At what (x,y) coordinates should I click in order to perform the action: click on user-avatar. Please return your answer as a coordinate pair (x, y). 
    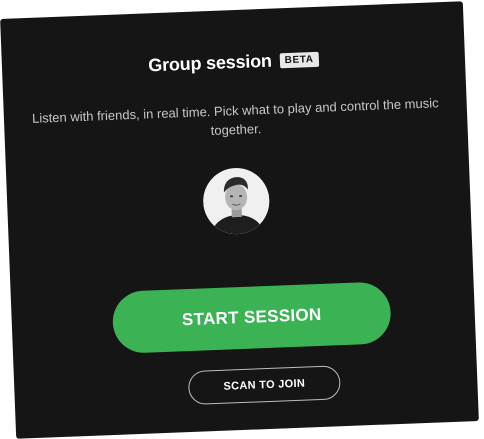
    Looking at the image, I should click on (236, 201).